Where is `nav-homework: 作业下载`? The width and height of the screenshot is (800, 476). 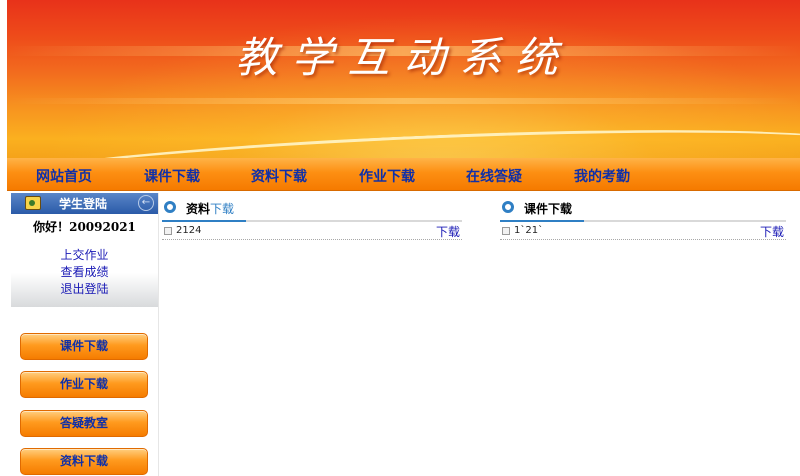 nav-homework: 作业下载 is located at coordinates (387, 176).